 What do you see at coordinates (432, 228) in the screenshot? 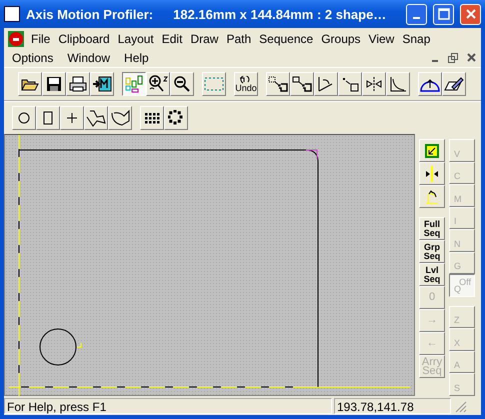
I see `sequence-button: Full Seq` at bounding box center [432, 228].